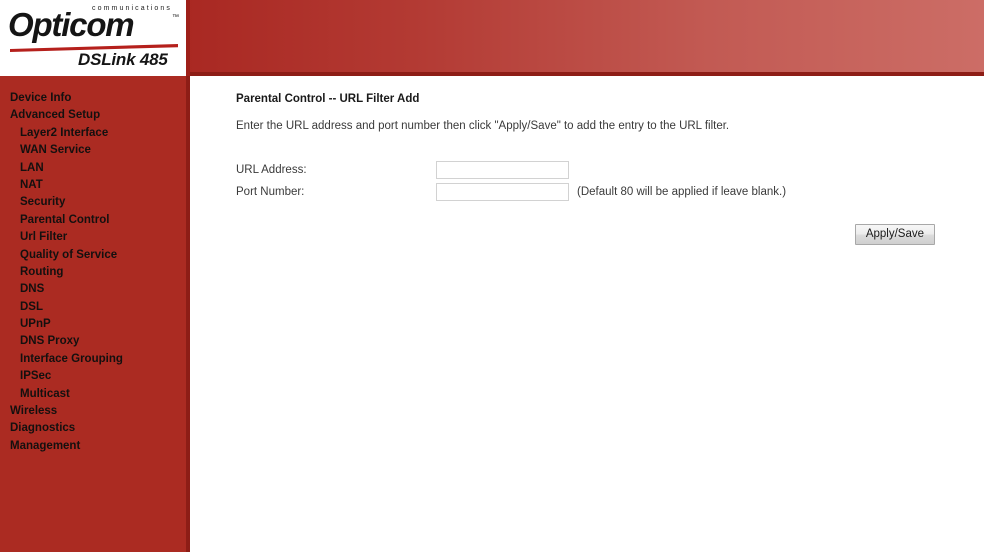  What do you see at coordinates (93, 185) in the screenshot?
I see `sidebar-item-nat: NAT` at bounding box center [93, 185].